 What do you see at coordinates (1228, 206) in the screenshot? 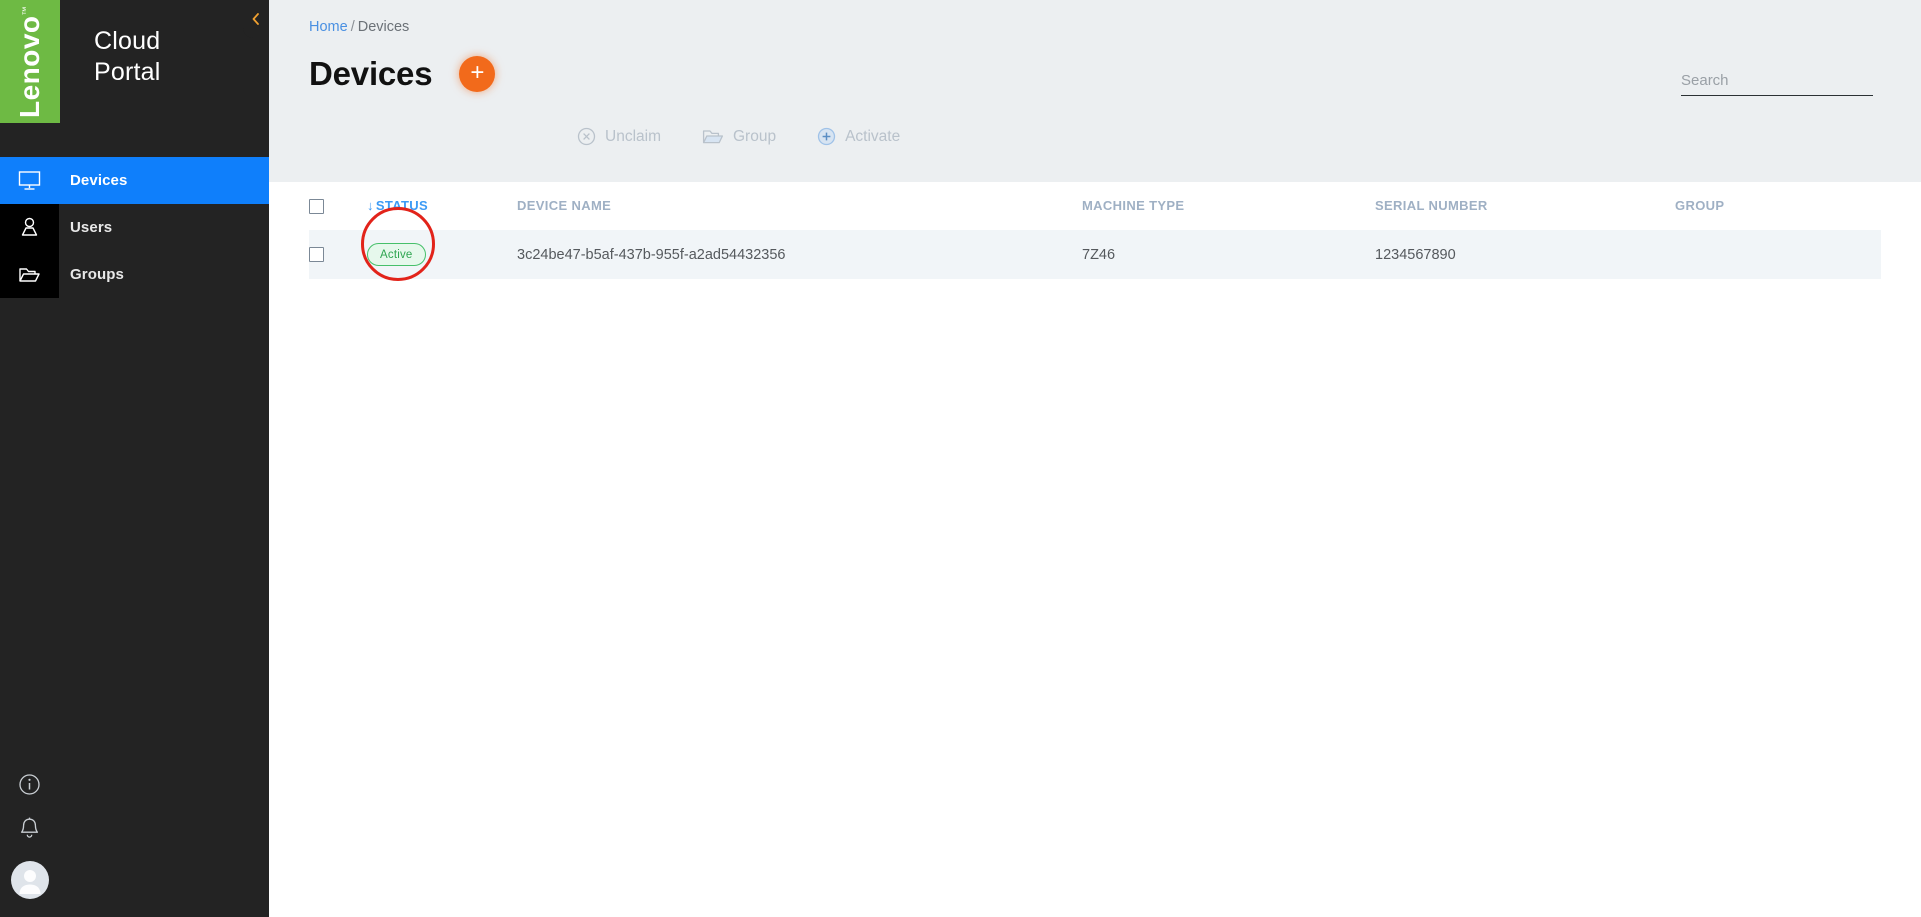
I see `column-header-machine-type: MACHINE TYPE` at bounding box center [1228, 206].